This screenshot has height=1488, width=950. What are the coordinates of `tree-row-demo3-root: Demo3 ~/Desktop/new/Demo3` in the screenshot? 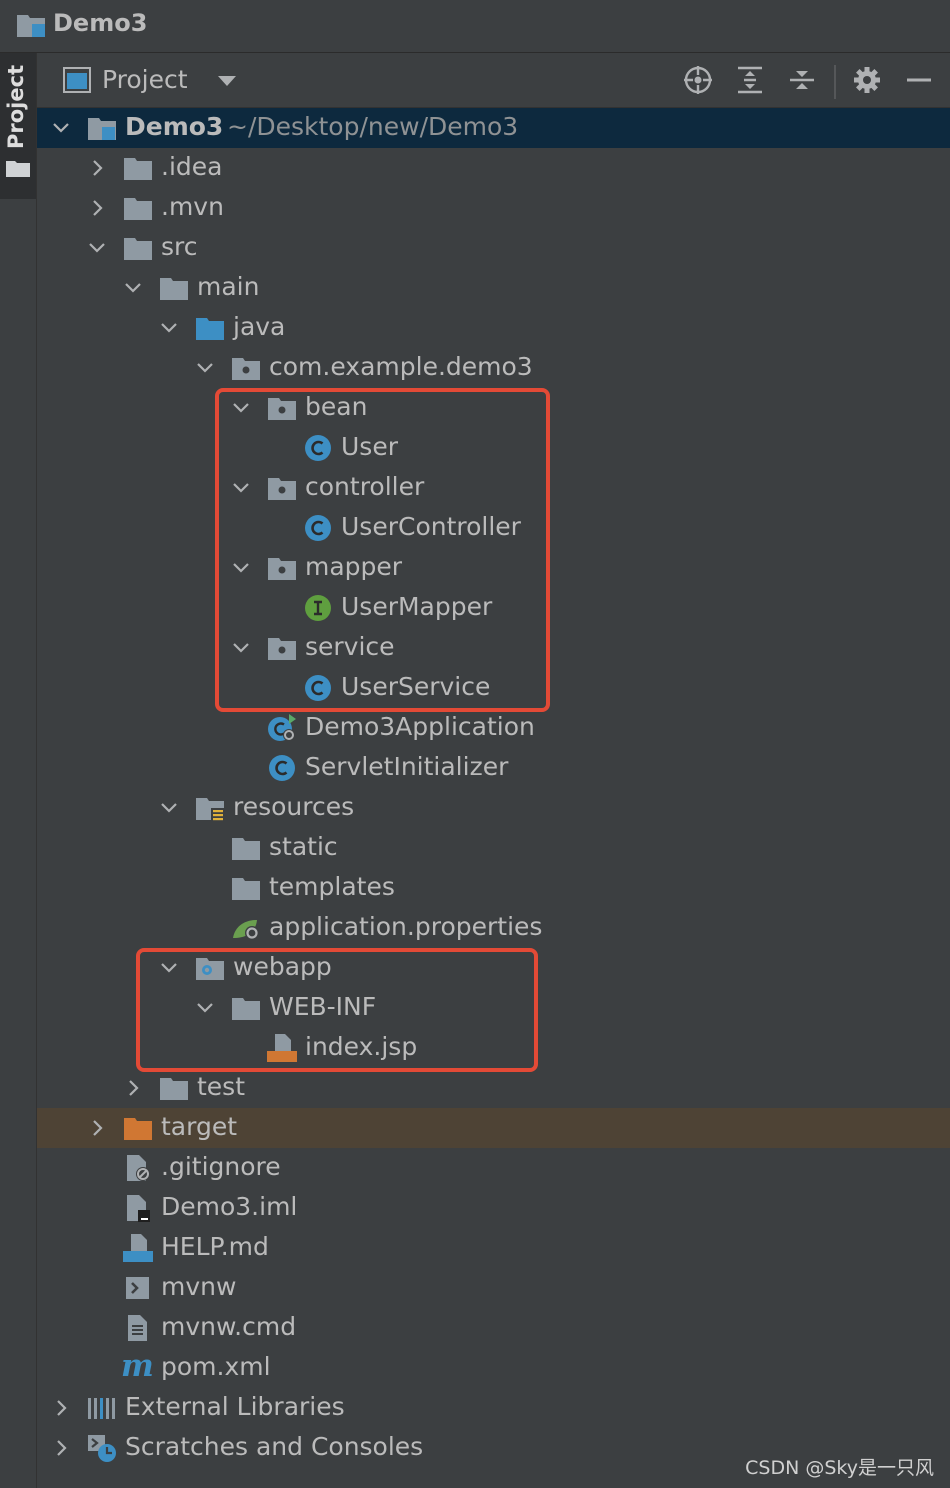 It's located at (493, 128).